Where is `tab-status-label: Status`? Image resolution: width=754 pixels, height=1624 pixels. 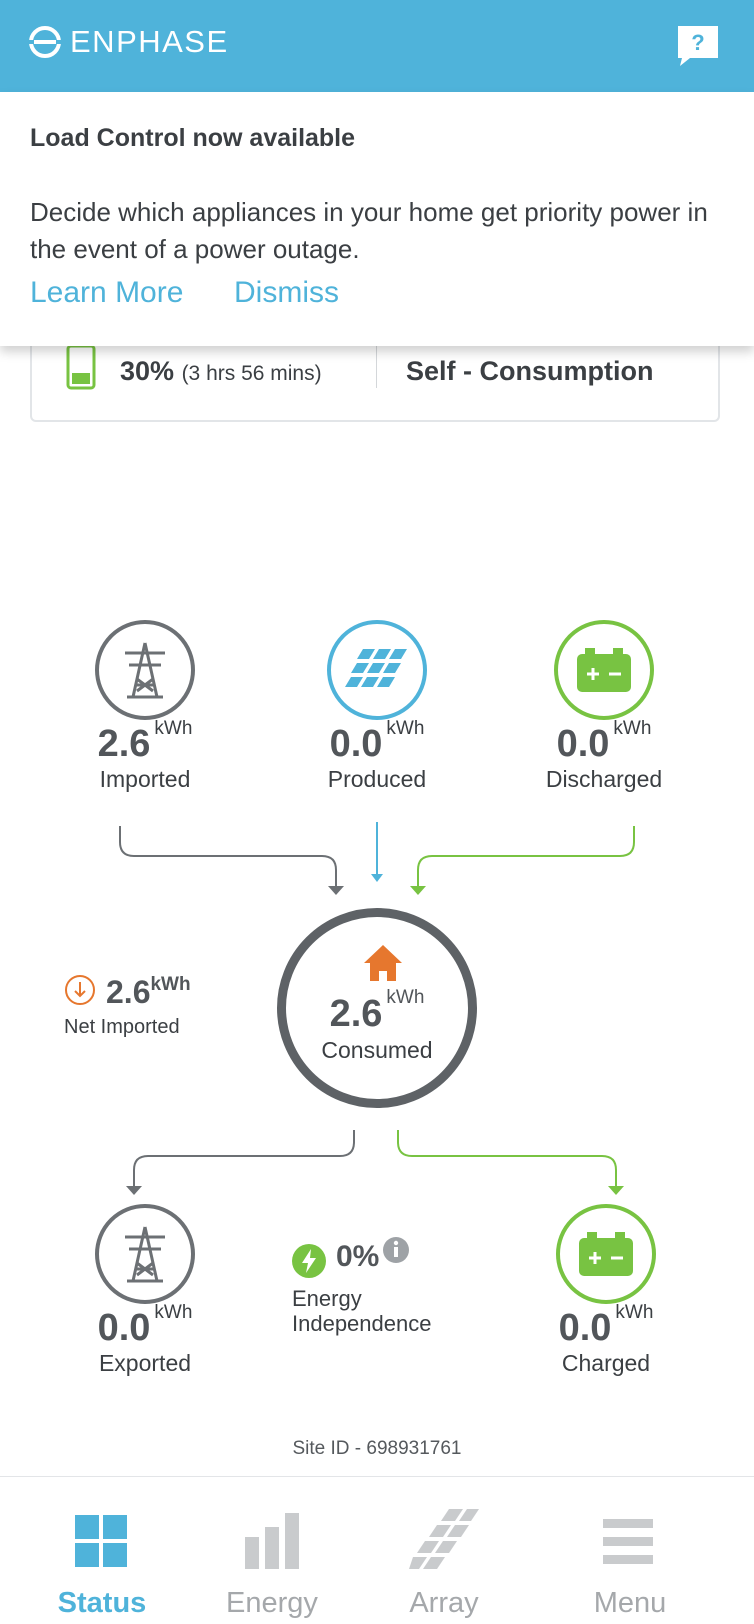 tab-status-label: Status is located at coordinates (102, 1603).